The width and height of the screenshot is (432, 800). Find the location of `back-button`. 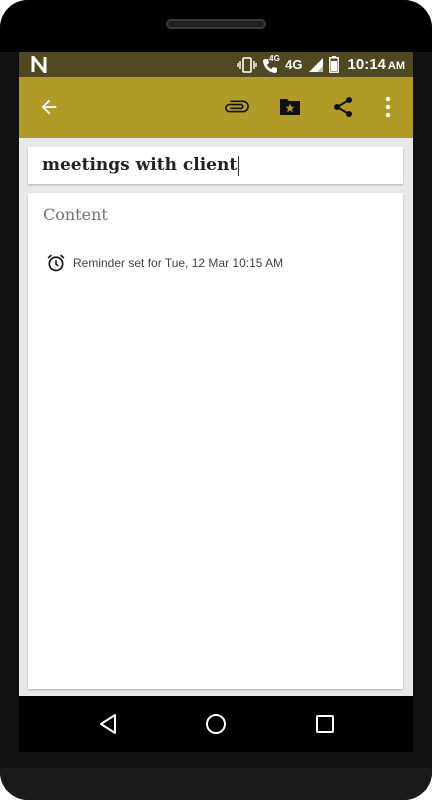

back-button is located at coordinates (49, 107).